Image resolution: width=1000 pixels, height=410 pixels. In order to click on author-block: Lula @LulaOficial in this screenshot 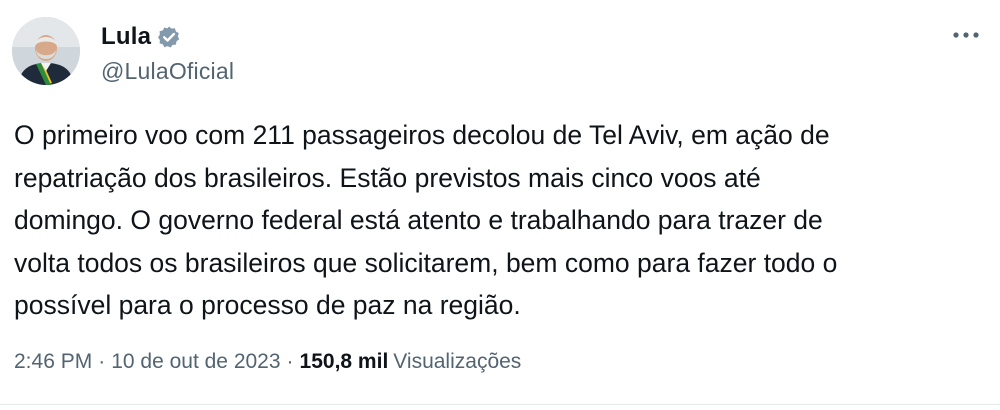, I will do `click(167, 53)`.